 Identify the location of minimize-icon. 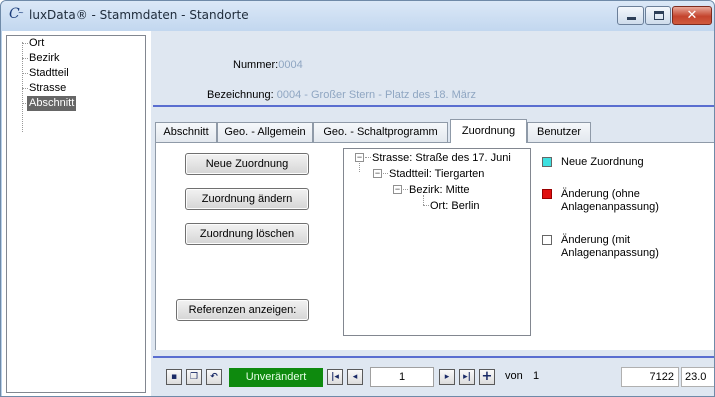
(631, 18).